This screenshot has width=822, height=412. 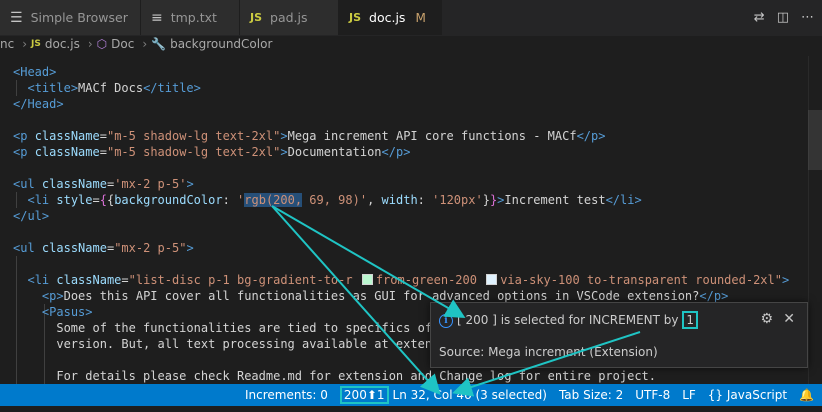 I want to click on tab-pad-js: JS pad.js, so click(x=289, y=17).